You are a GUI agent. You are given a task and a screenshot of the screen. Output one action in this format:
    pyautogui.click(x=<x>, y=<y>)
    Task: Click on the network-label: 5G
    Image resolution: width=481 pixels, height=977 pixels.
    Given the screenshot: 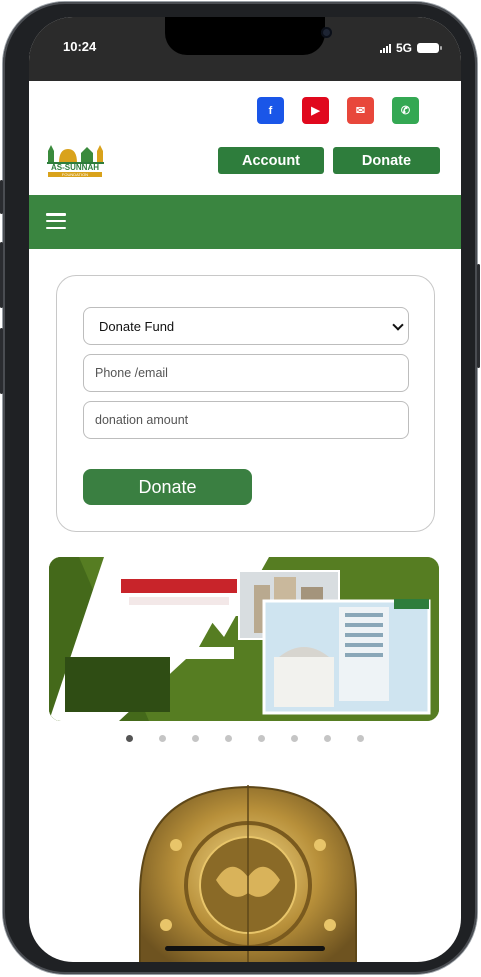 What is the action you would take?
    pyautogui.click(x=403, y=48)
    